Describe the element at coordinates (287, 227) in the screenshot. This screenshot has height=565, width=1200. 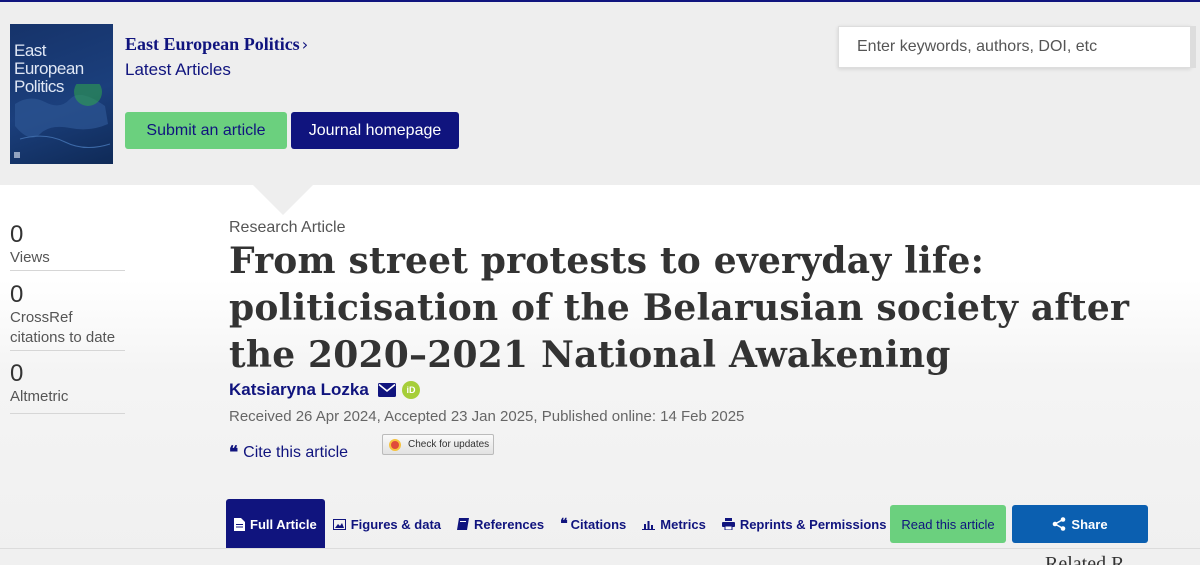
I see `article-type: Research Article` at that location.